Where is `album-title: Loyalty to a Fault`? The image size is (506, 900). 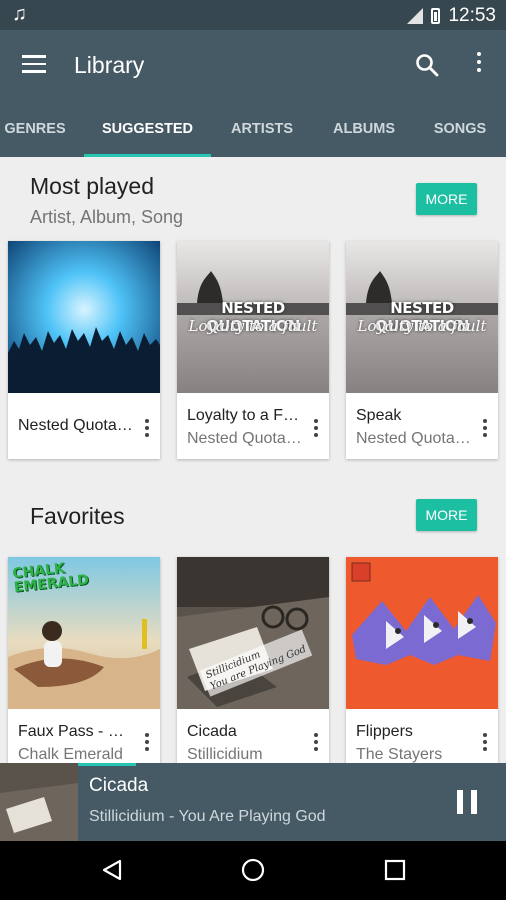 album-title: Loyalty to a Fault is located at coordinates (246, 415).